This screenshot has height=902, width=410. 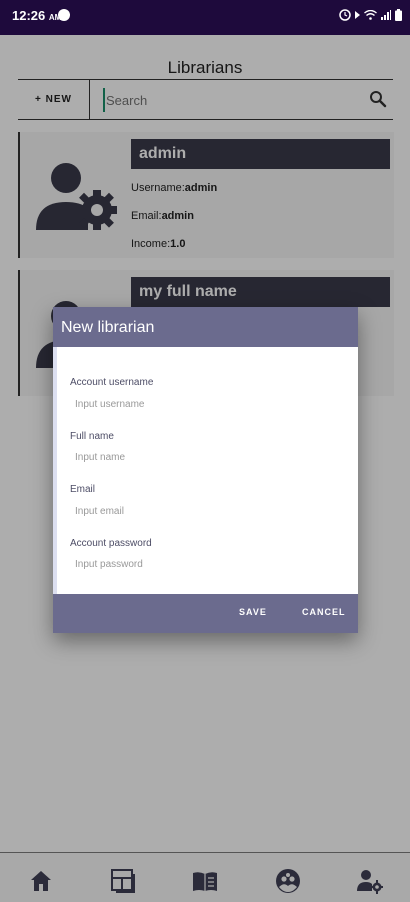 What do you see at coordinates (112, 382) in the screenshot?
I see `account-username-label: Account username` at bounding box center [112, 382].